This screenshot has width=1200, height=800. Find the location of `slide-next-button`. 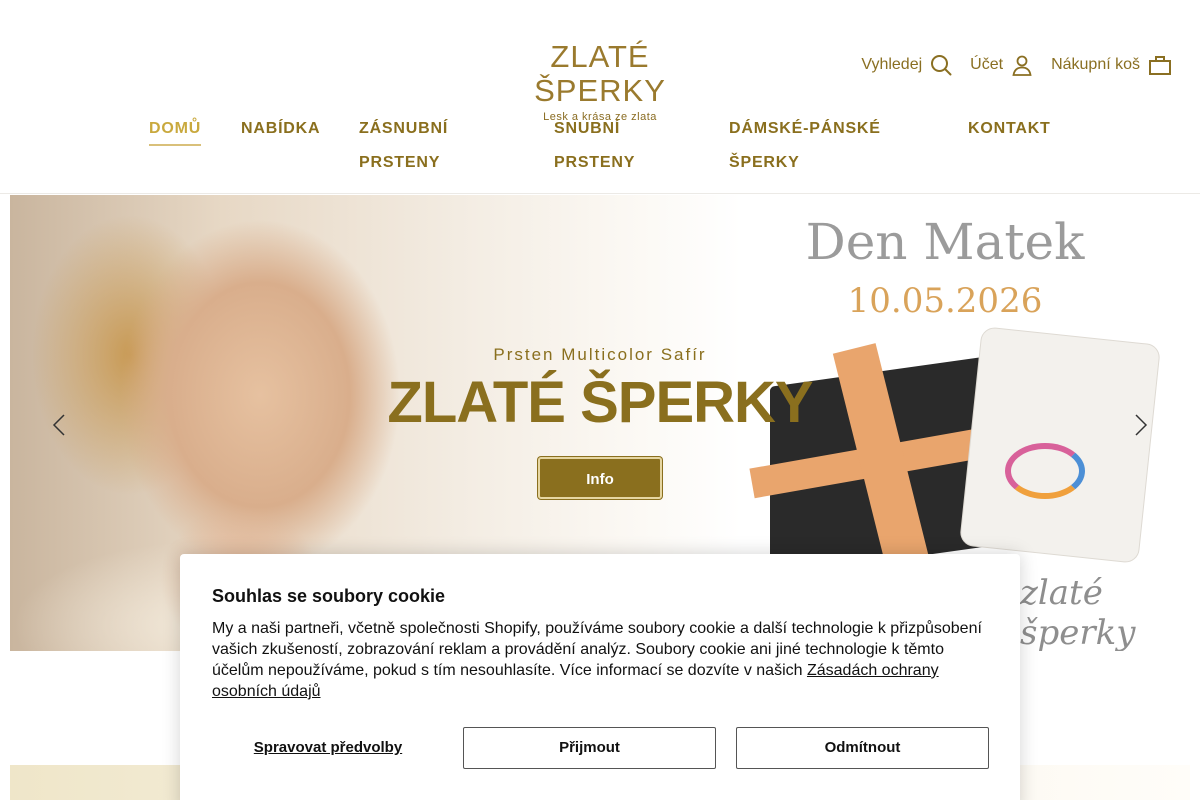

slide-next-button is located at coordinates (1141, 425).